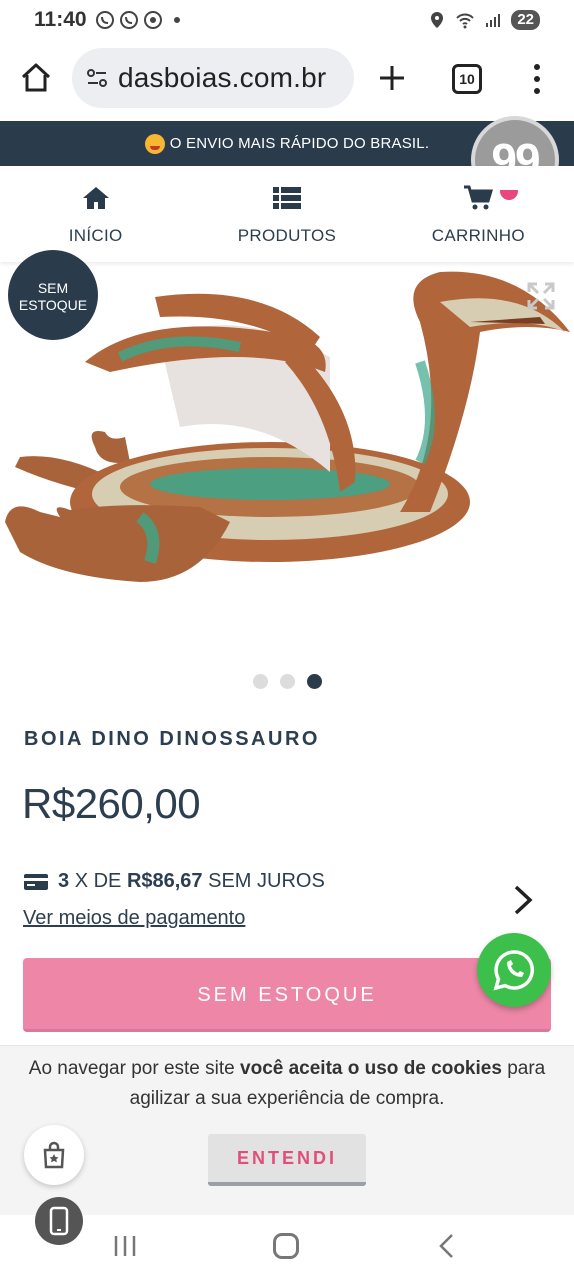 The height and width of the screenshot is (1280, 574). I want to click on installments-count: 3, so click(64, 881).